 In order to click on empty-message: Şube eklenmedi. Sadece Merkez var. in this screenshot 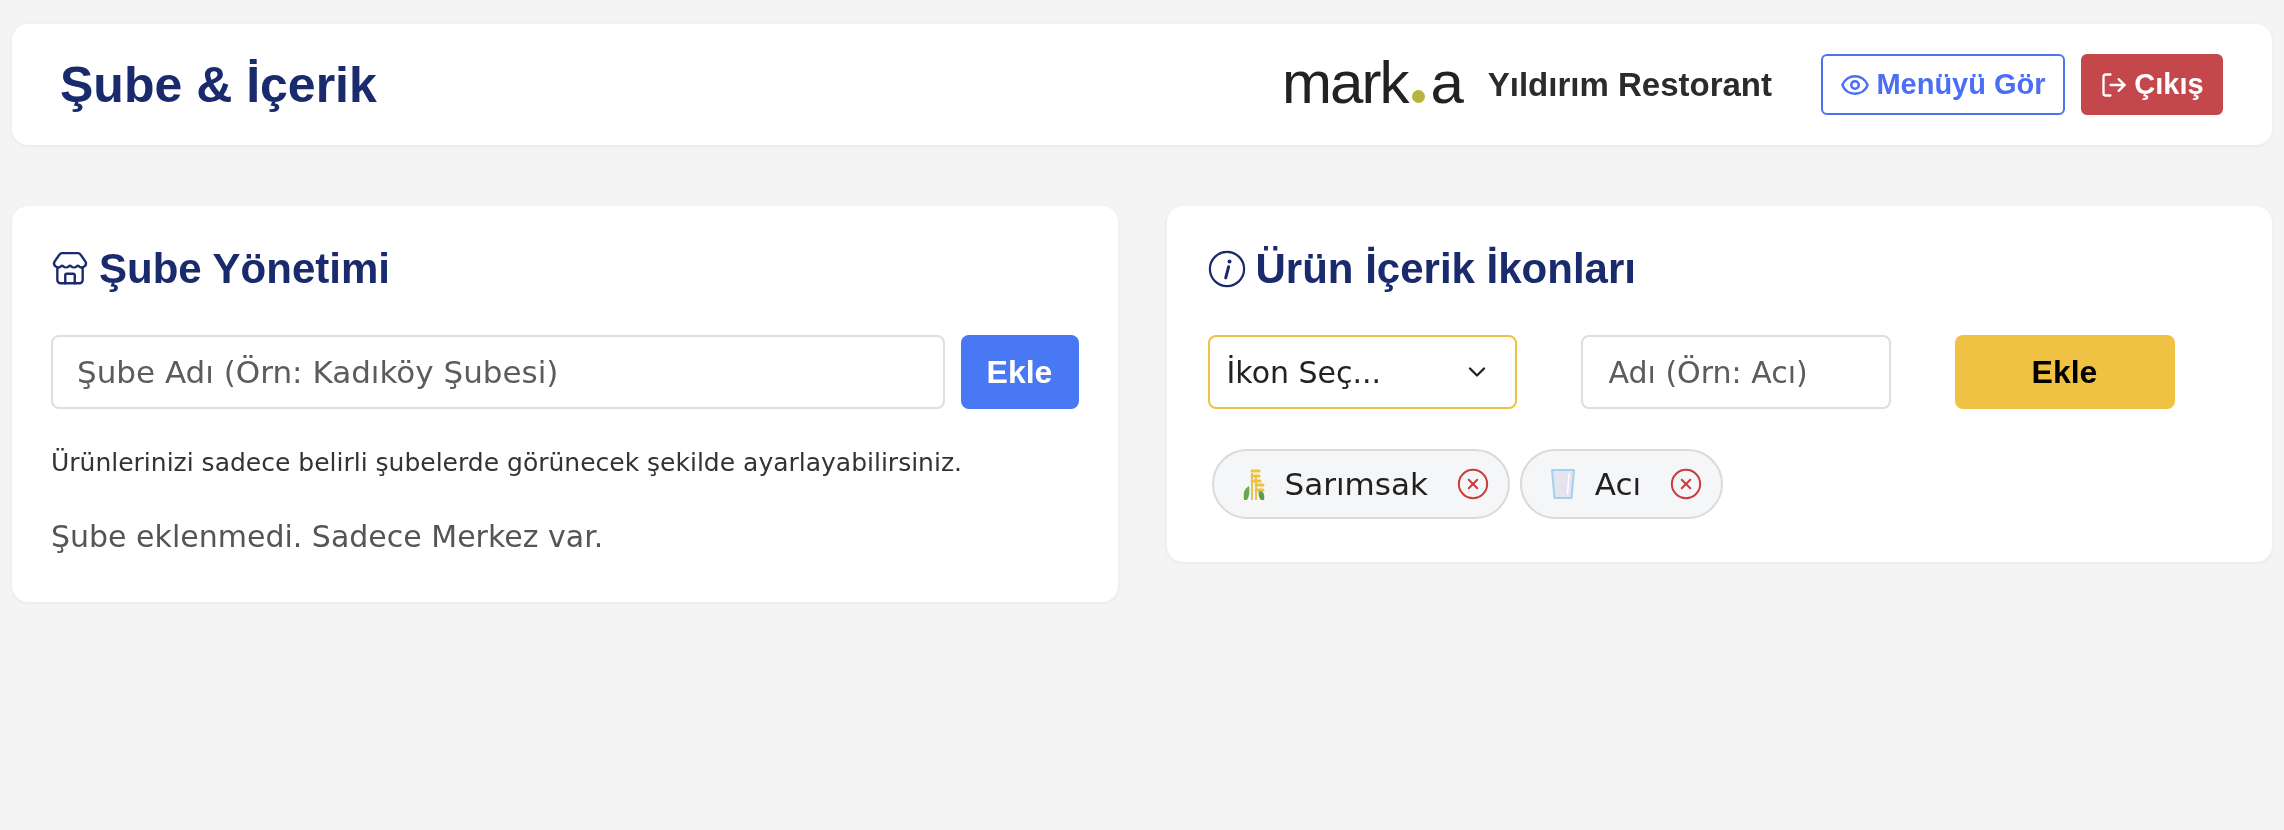, I will do `click(328, 537)`.